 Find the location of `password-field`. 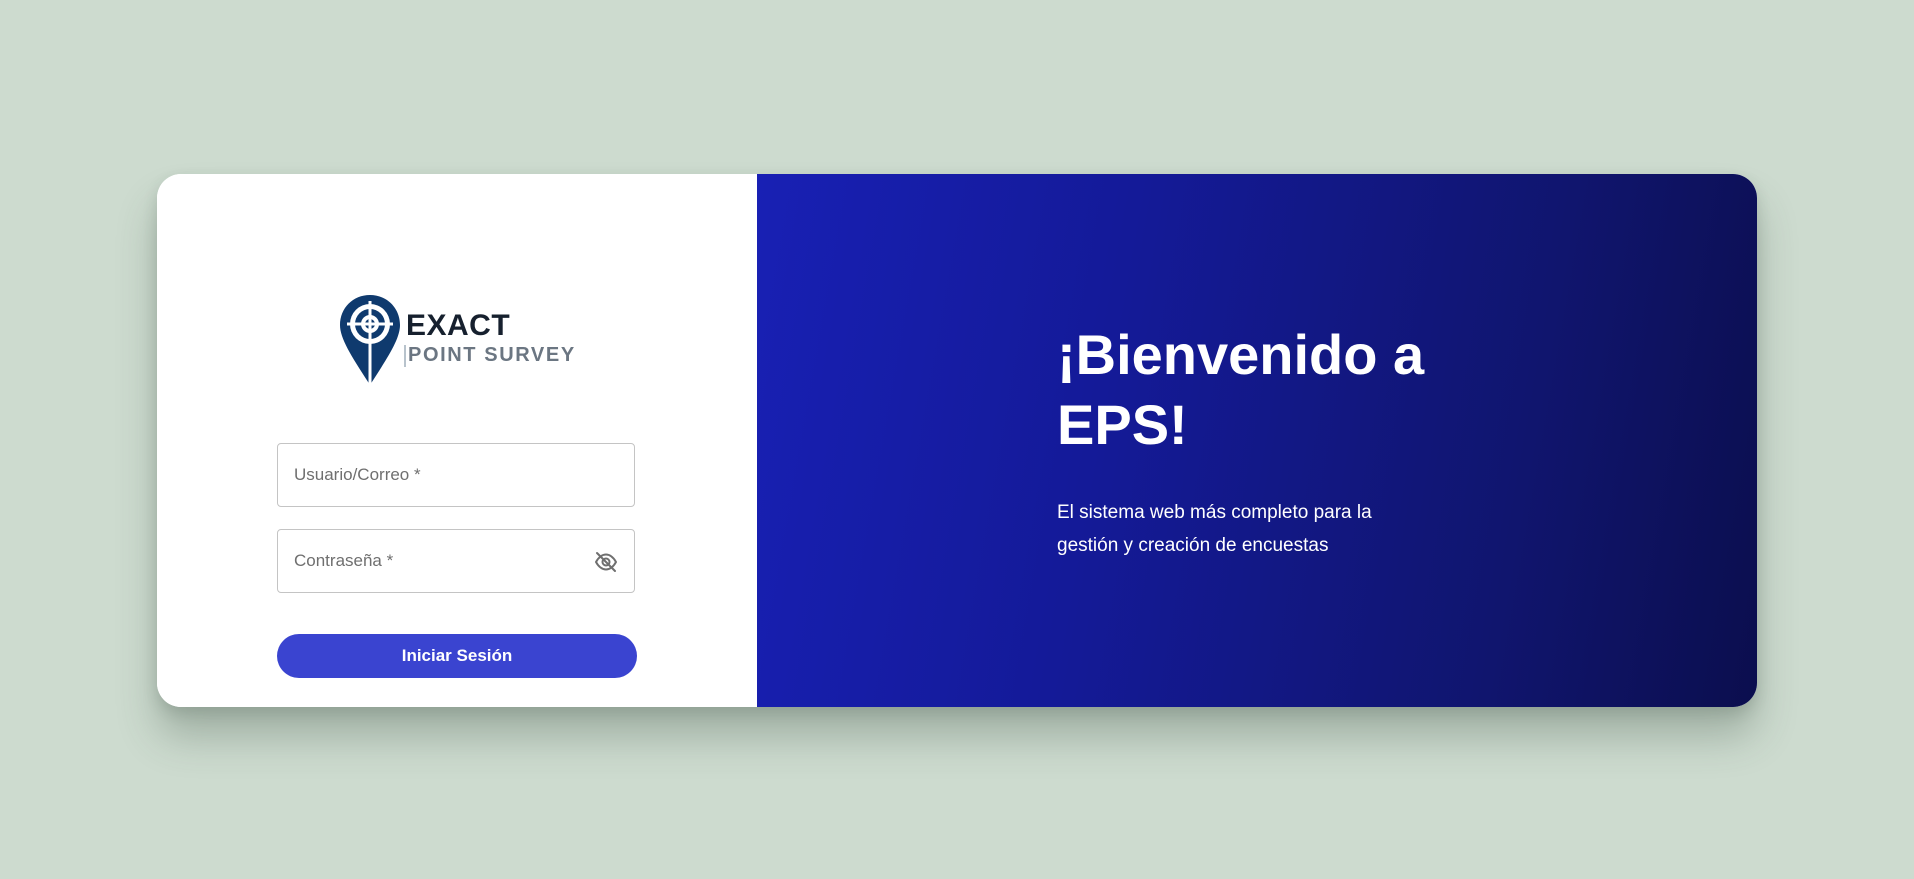

password-field is located at coordinates (456, 561).